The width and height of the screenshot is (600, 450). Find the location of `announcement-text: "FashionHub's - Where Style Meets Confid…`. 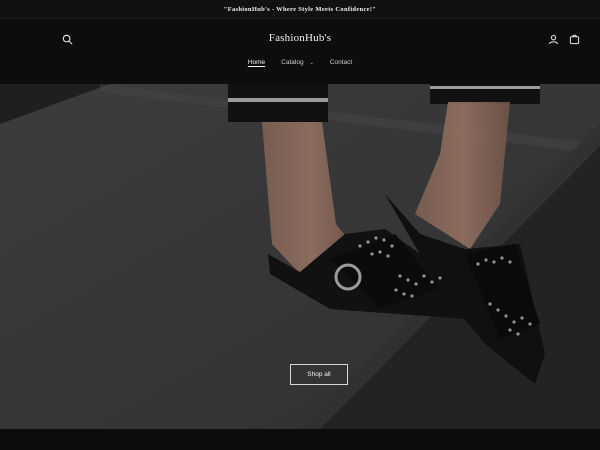

announcement-text: "FashionHub's - Where Style Meets Confid… is located at coordinates (300, 9).